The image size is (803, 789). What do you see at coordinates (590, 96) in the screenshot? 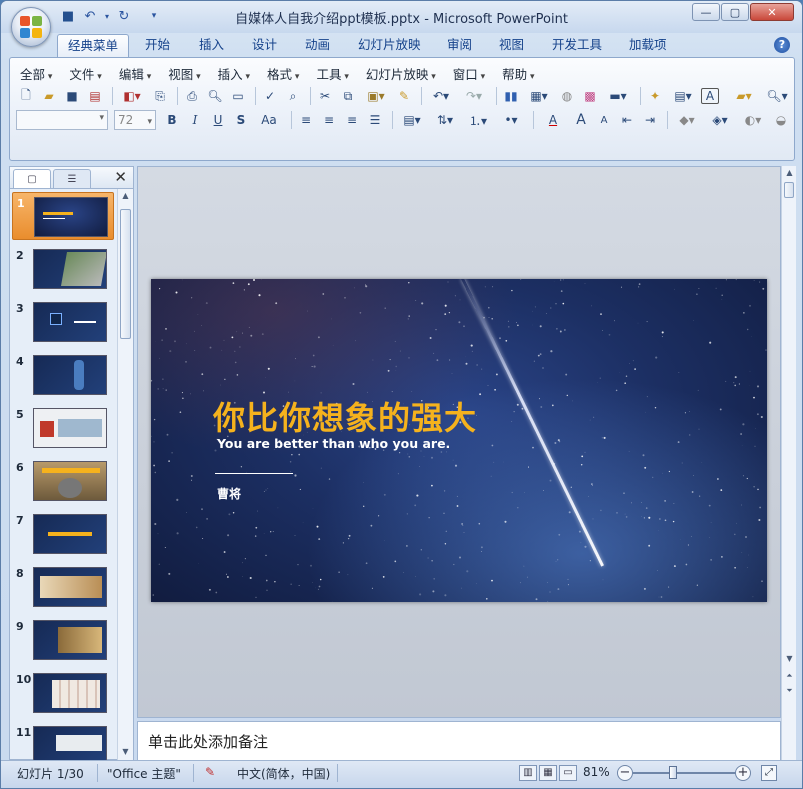
I see `color-scheme-icon: ▩` at bounding box center [590, 96].